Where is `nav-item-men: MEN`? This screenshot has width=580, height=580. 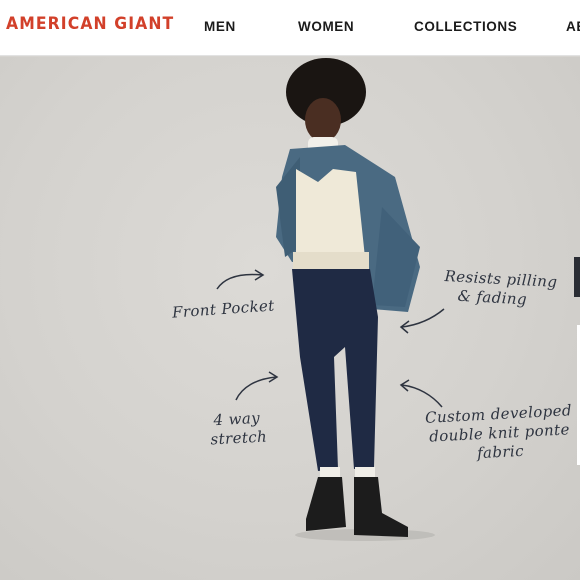 nav-item-men: MEN is located at coordinates (220, 26).